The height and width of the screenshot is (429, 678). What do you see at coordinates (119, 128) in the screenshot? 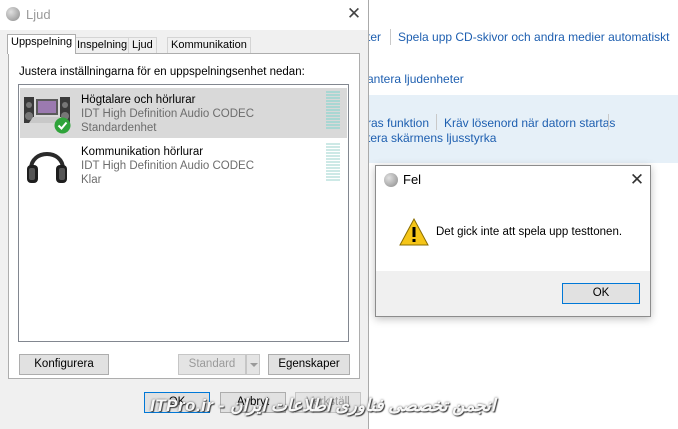
I see `device-status: Standardenhet` at bounding box center [119, 128].